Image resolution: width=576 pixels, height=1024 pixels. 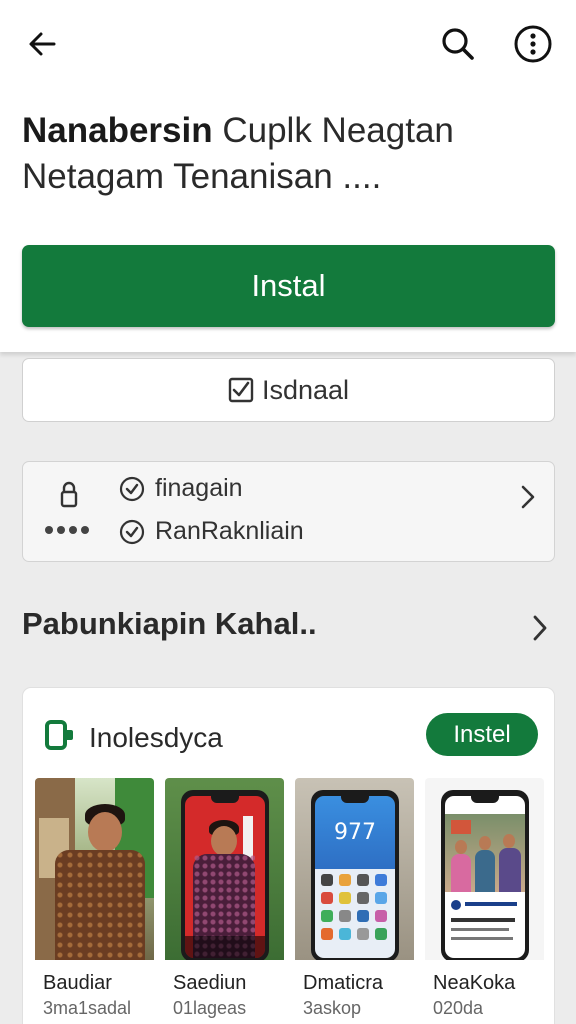 I want to click on section-chevron-right-icon, so click(x=540, y=628).